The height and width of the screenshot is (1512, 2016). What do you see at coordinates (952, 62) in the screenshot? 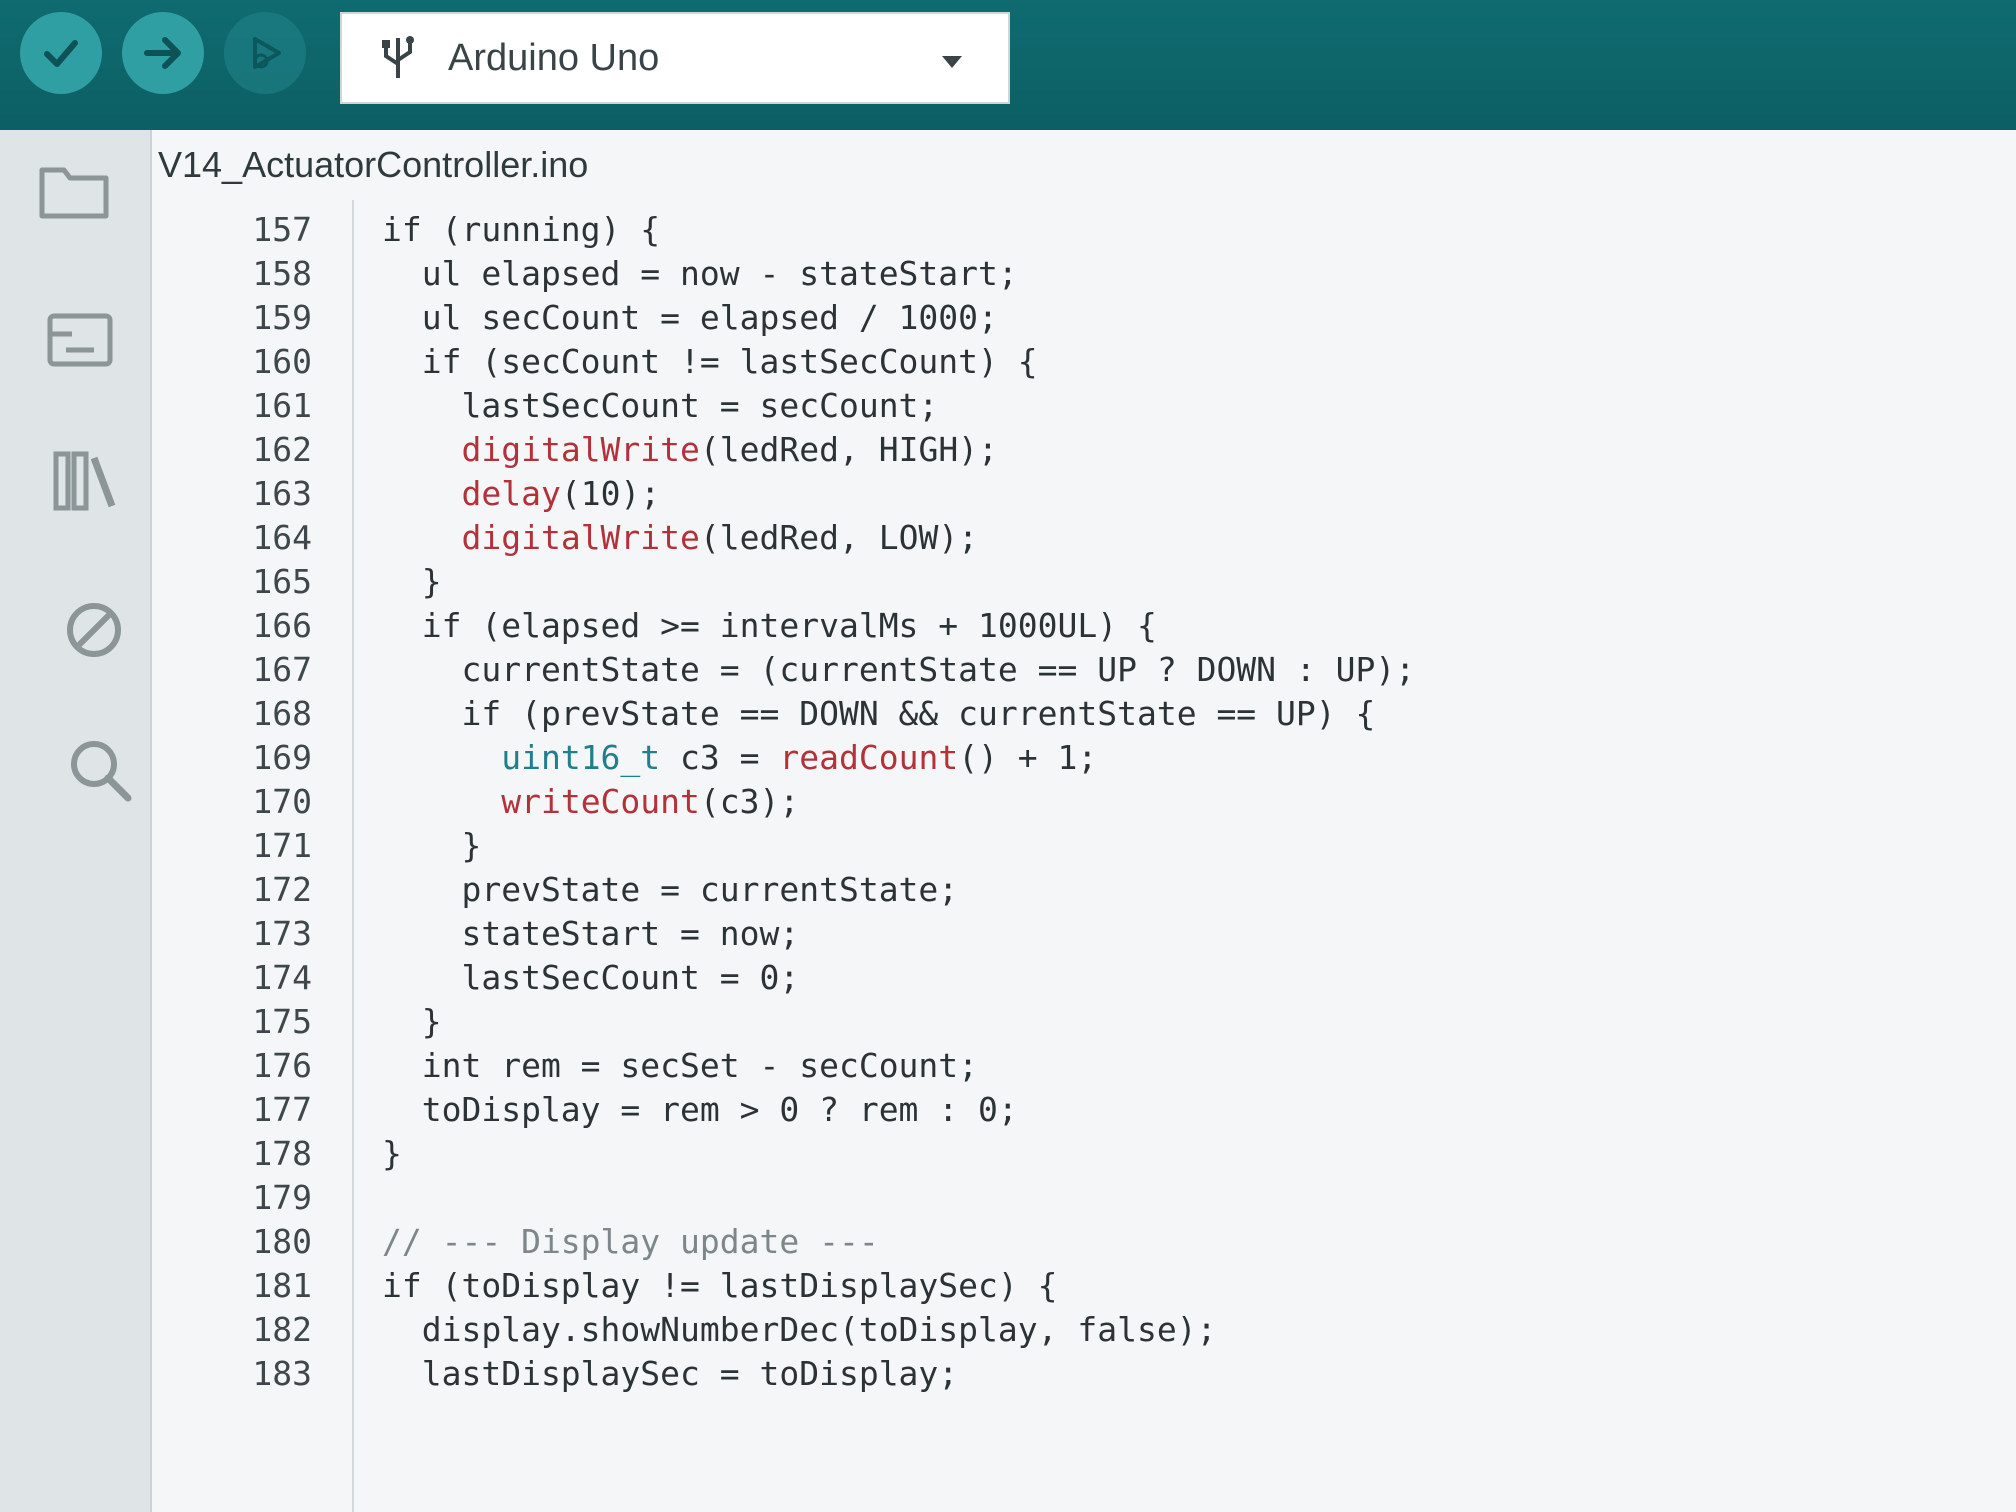
I see `chevron-down-icon` at bounding box center [952, 62].